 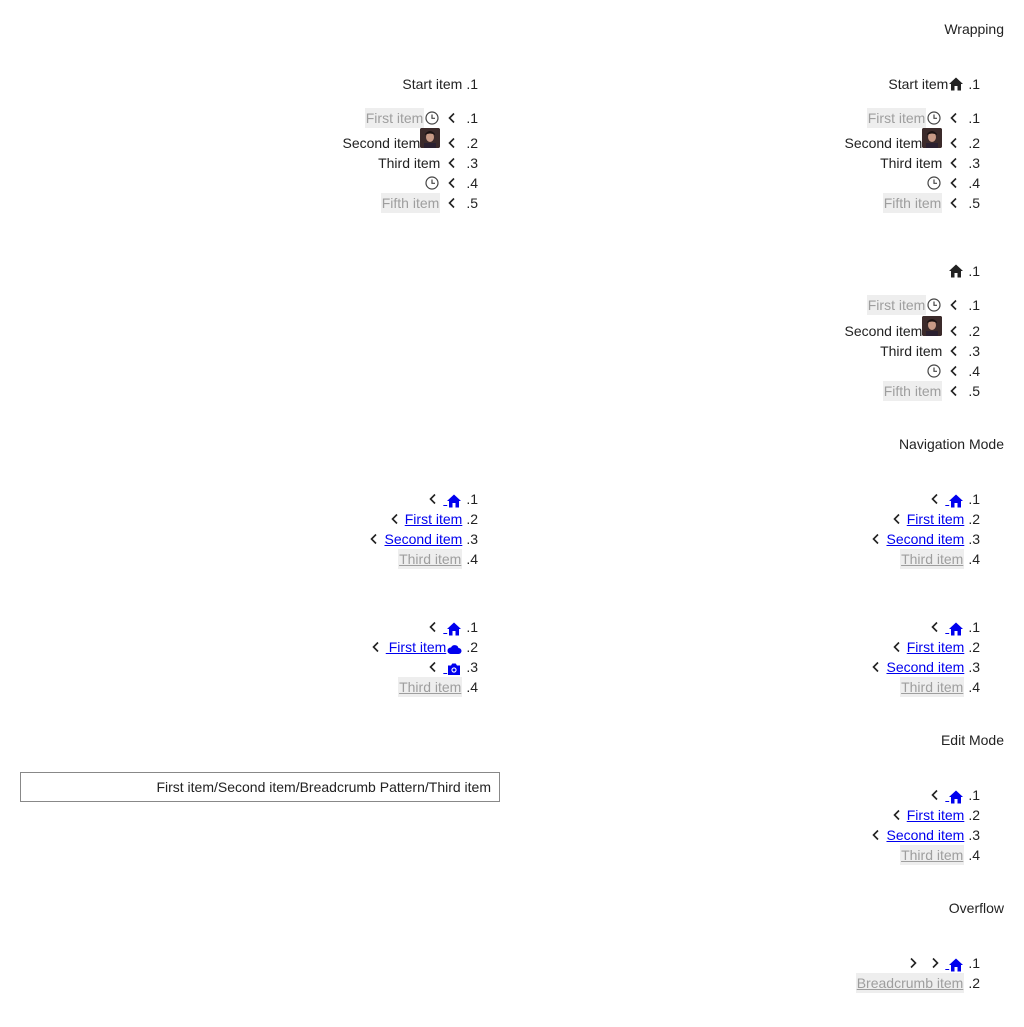 I want to click on breadcrumb-item: .3, so click(x=449, y=667).